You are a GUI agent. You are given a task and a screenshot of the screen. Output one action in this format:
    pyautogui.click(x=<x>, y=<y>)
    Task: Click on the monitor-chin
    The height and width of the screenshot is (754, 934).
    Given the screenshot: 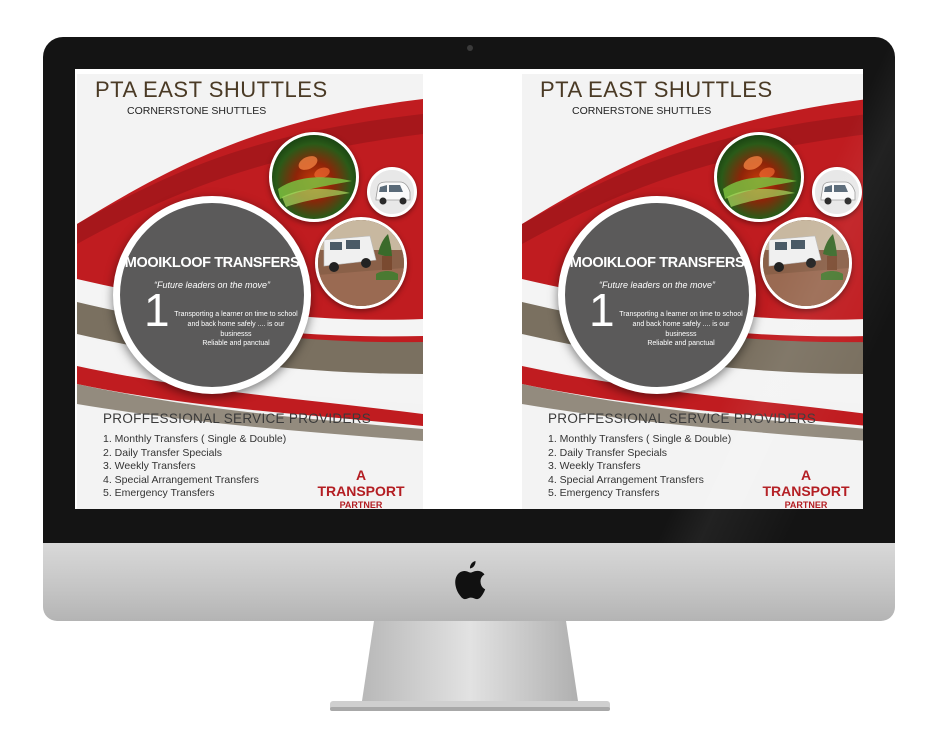 What is the action you would take?
    pyautogui.click(x=469, y=582)
    